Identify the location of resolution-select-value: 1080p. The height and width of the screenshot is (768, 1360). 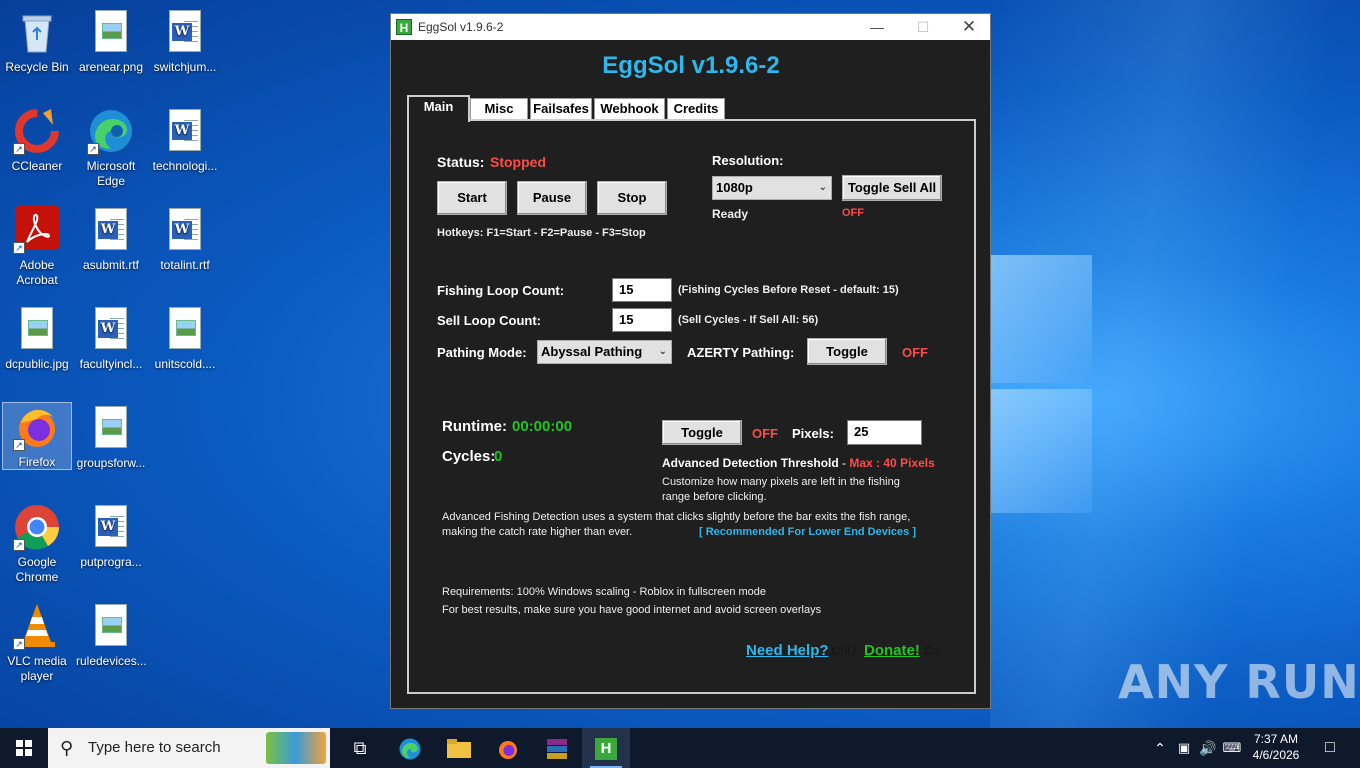
(734, 187).